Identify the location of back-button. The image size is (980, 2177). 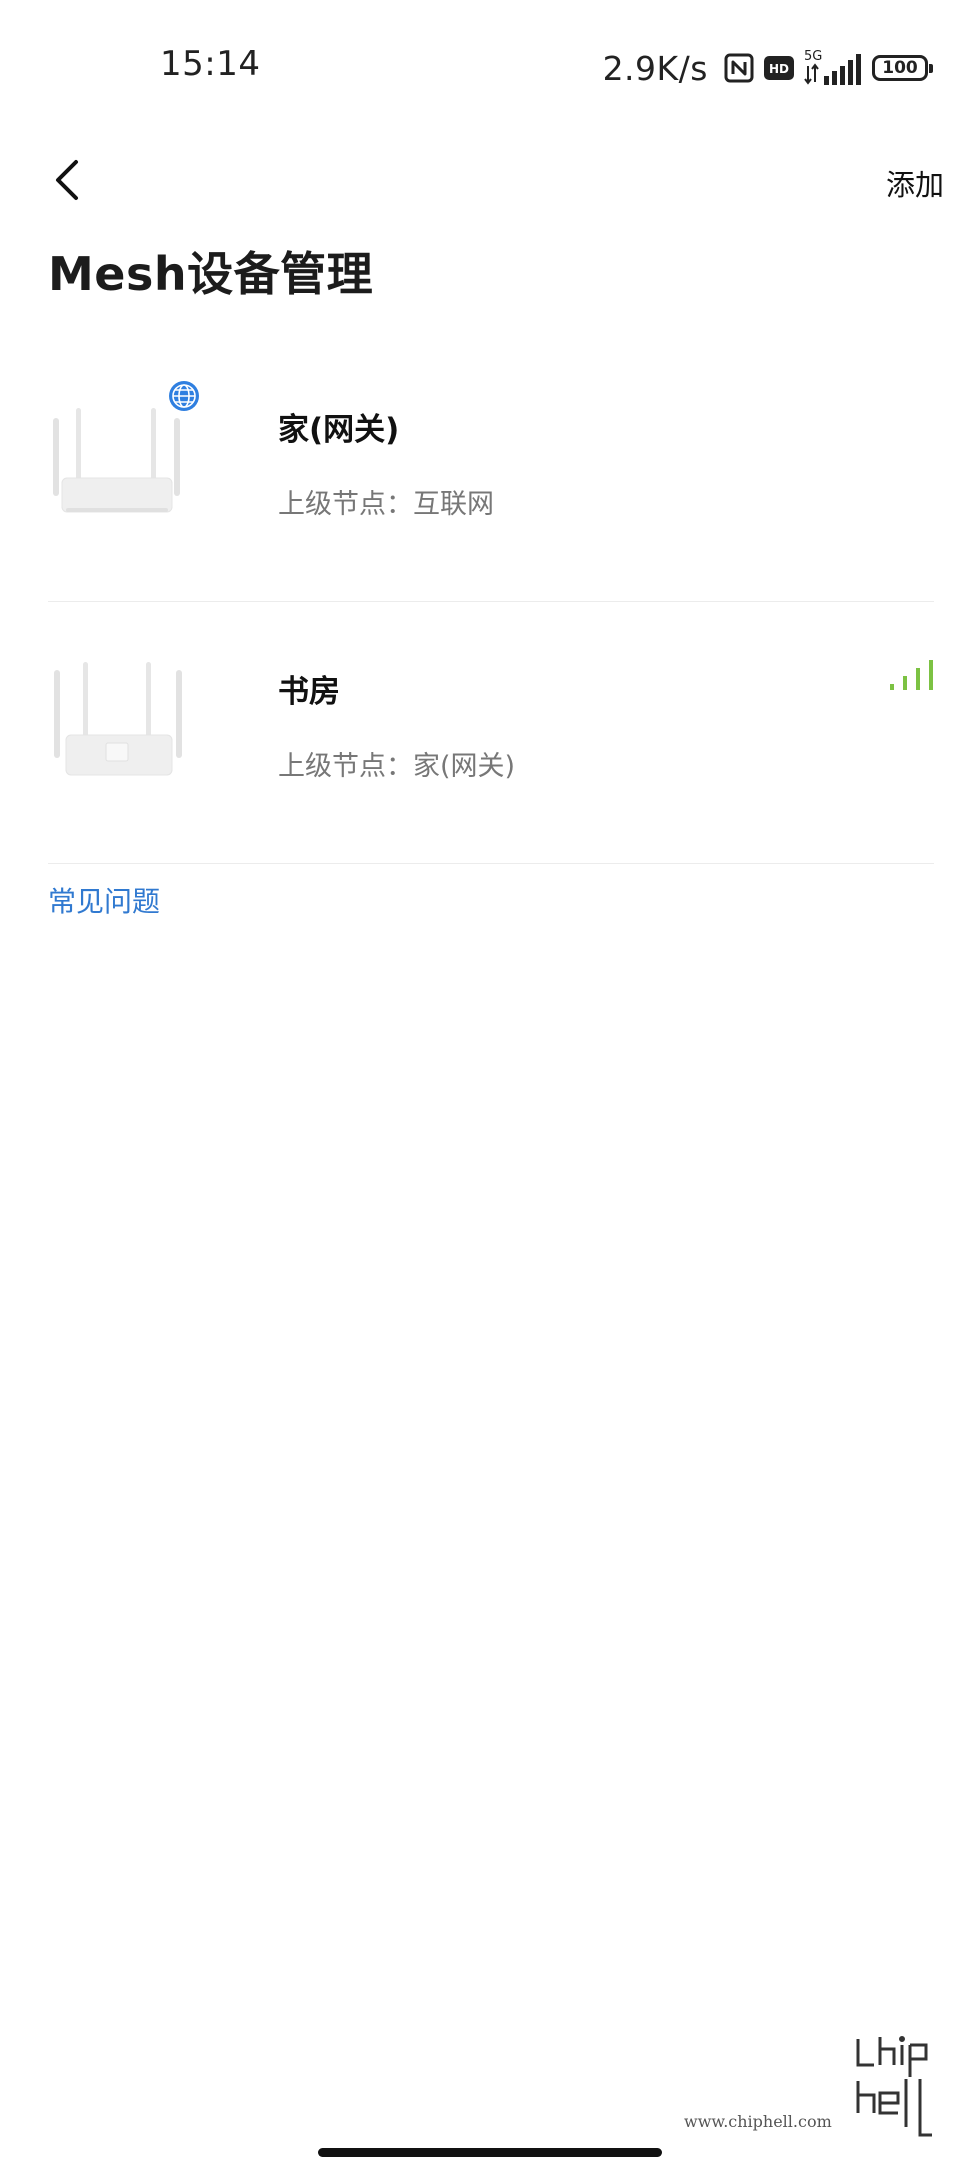
(67, 180).